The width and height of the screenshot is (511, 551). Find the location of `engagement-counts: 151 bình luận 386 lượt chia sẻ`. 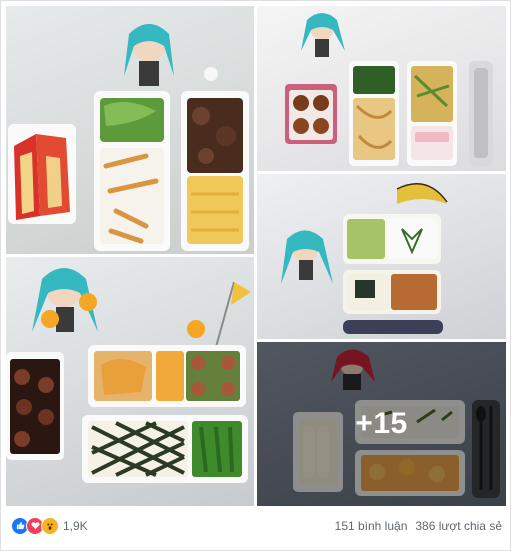

engagement-counts: 151 bình luận 386 lượt chia sẻ is located at coordinates (418, 526).